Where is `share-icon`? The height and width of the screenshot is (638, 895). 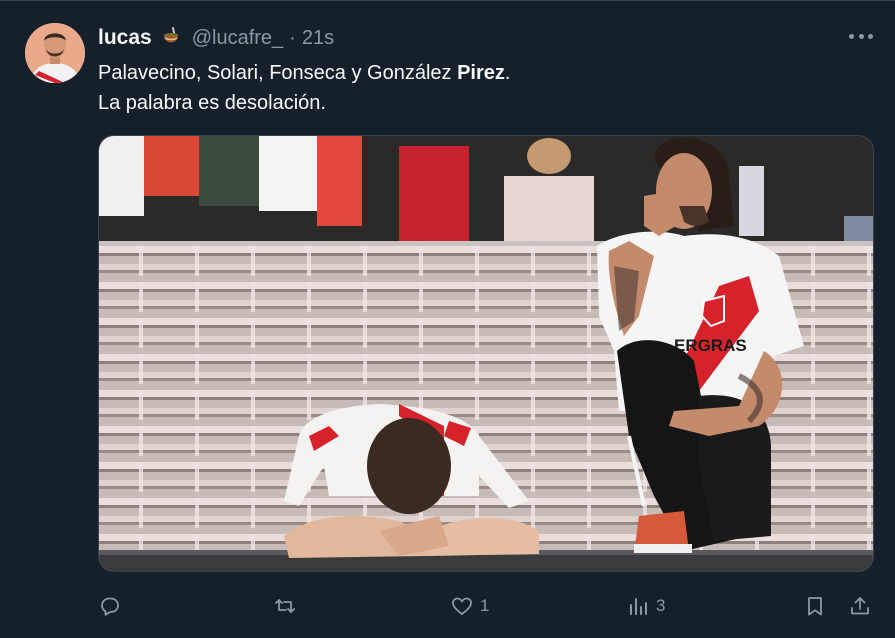 share-icon is located at coordinates (860, 606).